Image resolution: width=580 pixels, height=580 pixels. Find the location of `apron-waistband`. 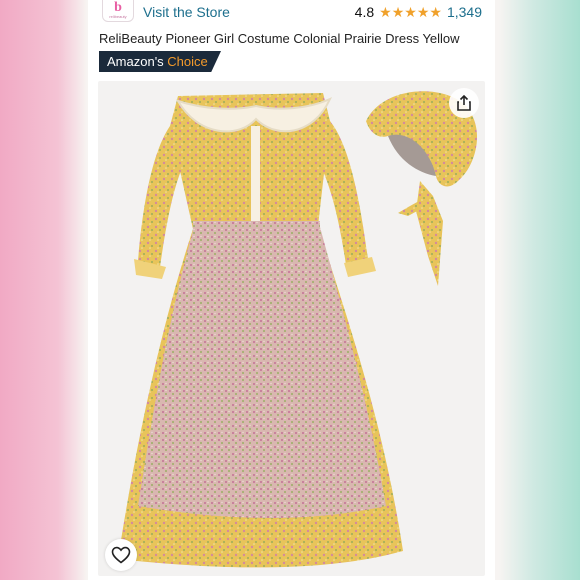

apron-waistband is located at coordinates (256, 228).